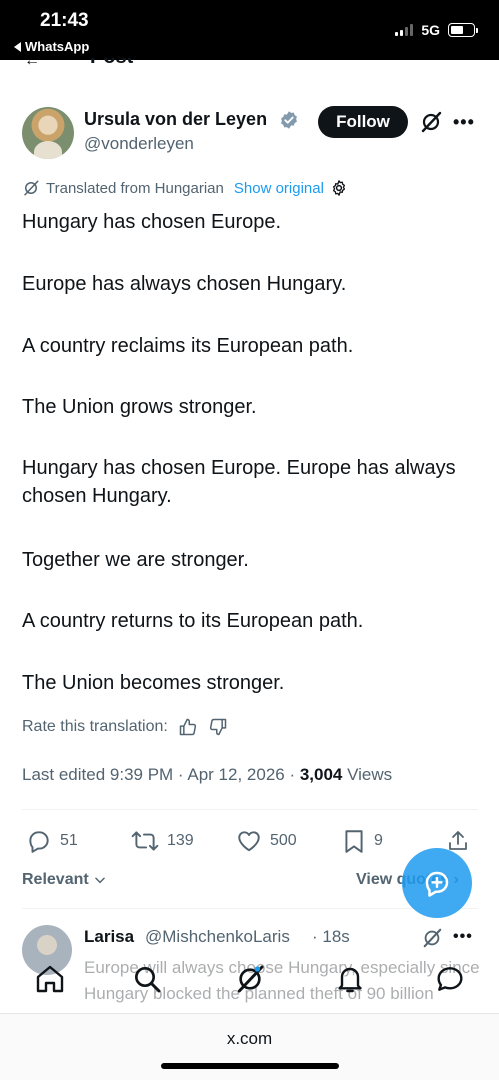 This screenshot has width=499, height=1080. What do you see at coordinates (135, 560) in the screenshot?
I see `post-paragraph: Together we are stronger.` at bounding box center [135, 560].